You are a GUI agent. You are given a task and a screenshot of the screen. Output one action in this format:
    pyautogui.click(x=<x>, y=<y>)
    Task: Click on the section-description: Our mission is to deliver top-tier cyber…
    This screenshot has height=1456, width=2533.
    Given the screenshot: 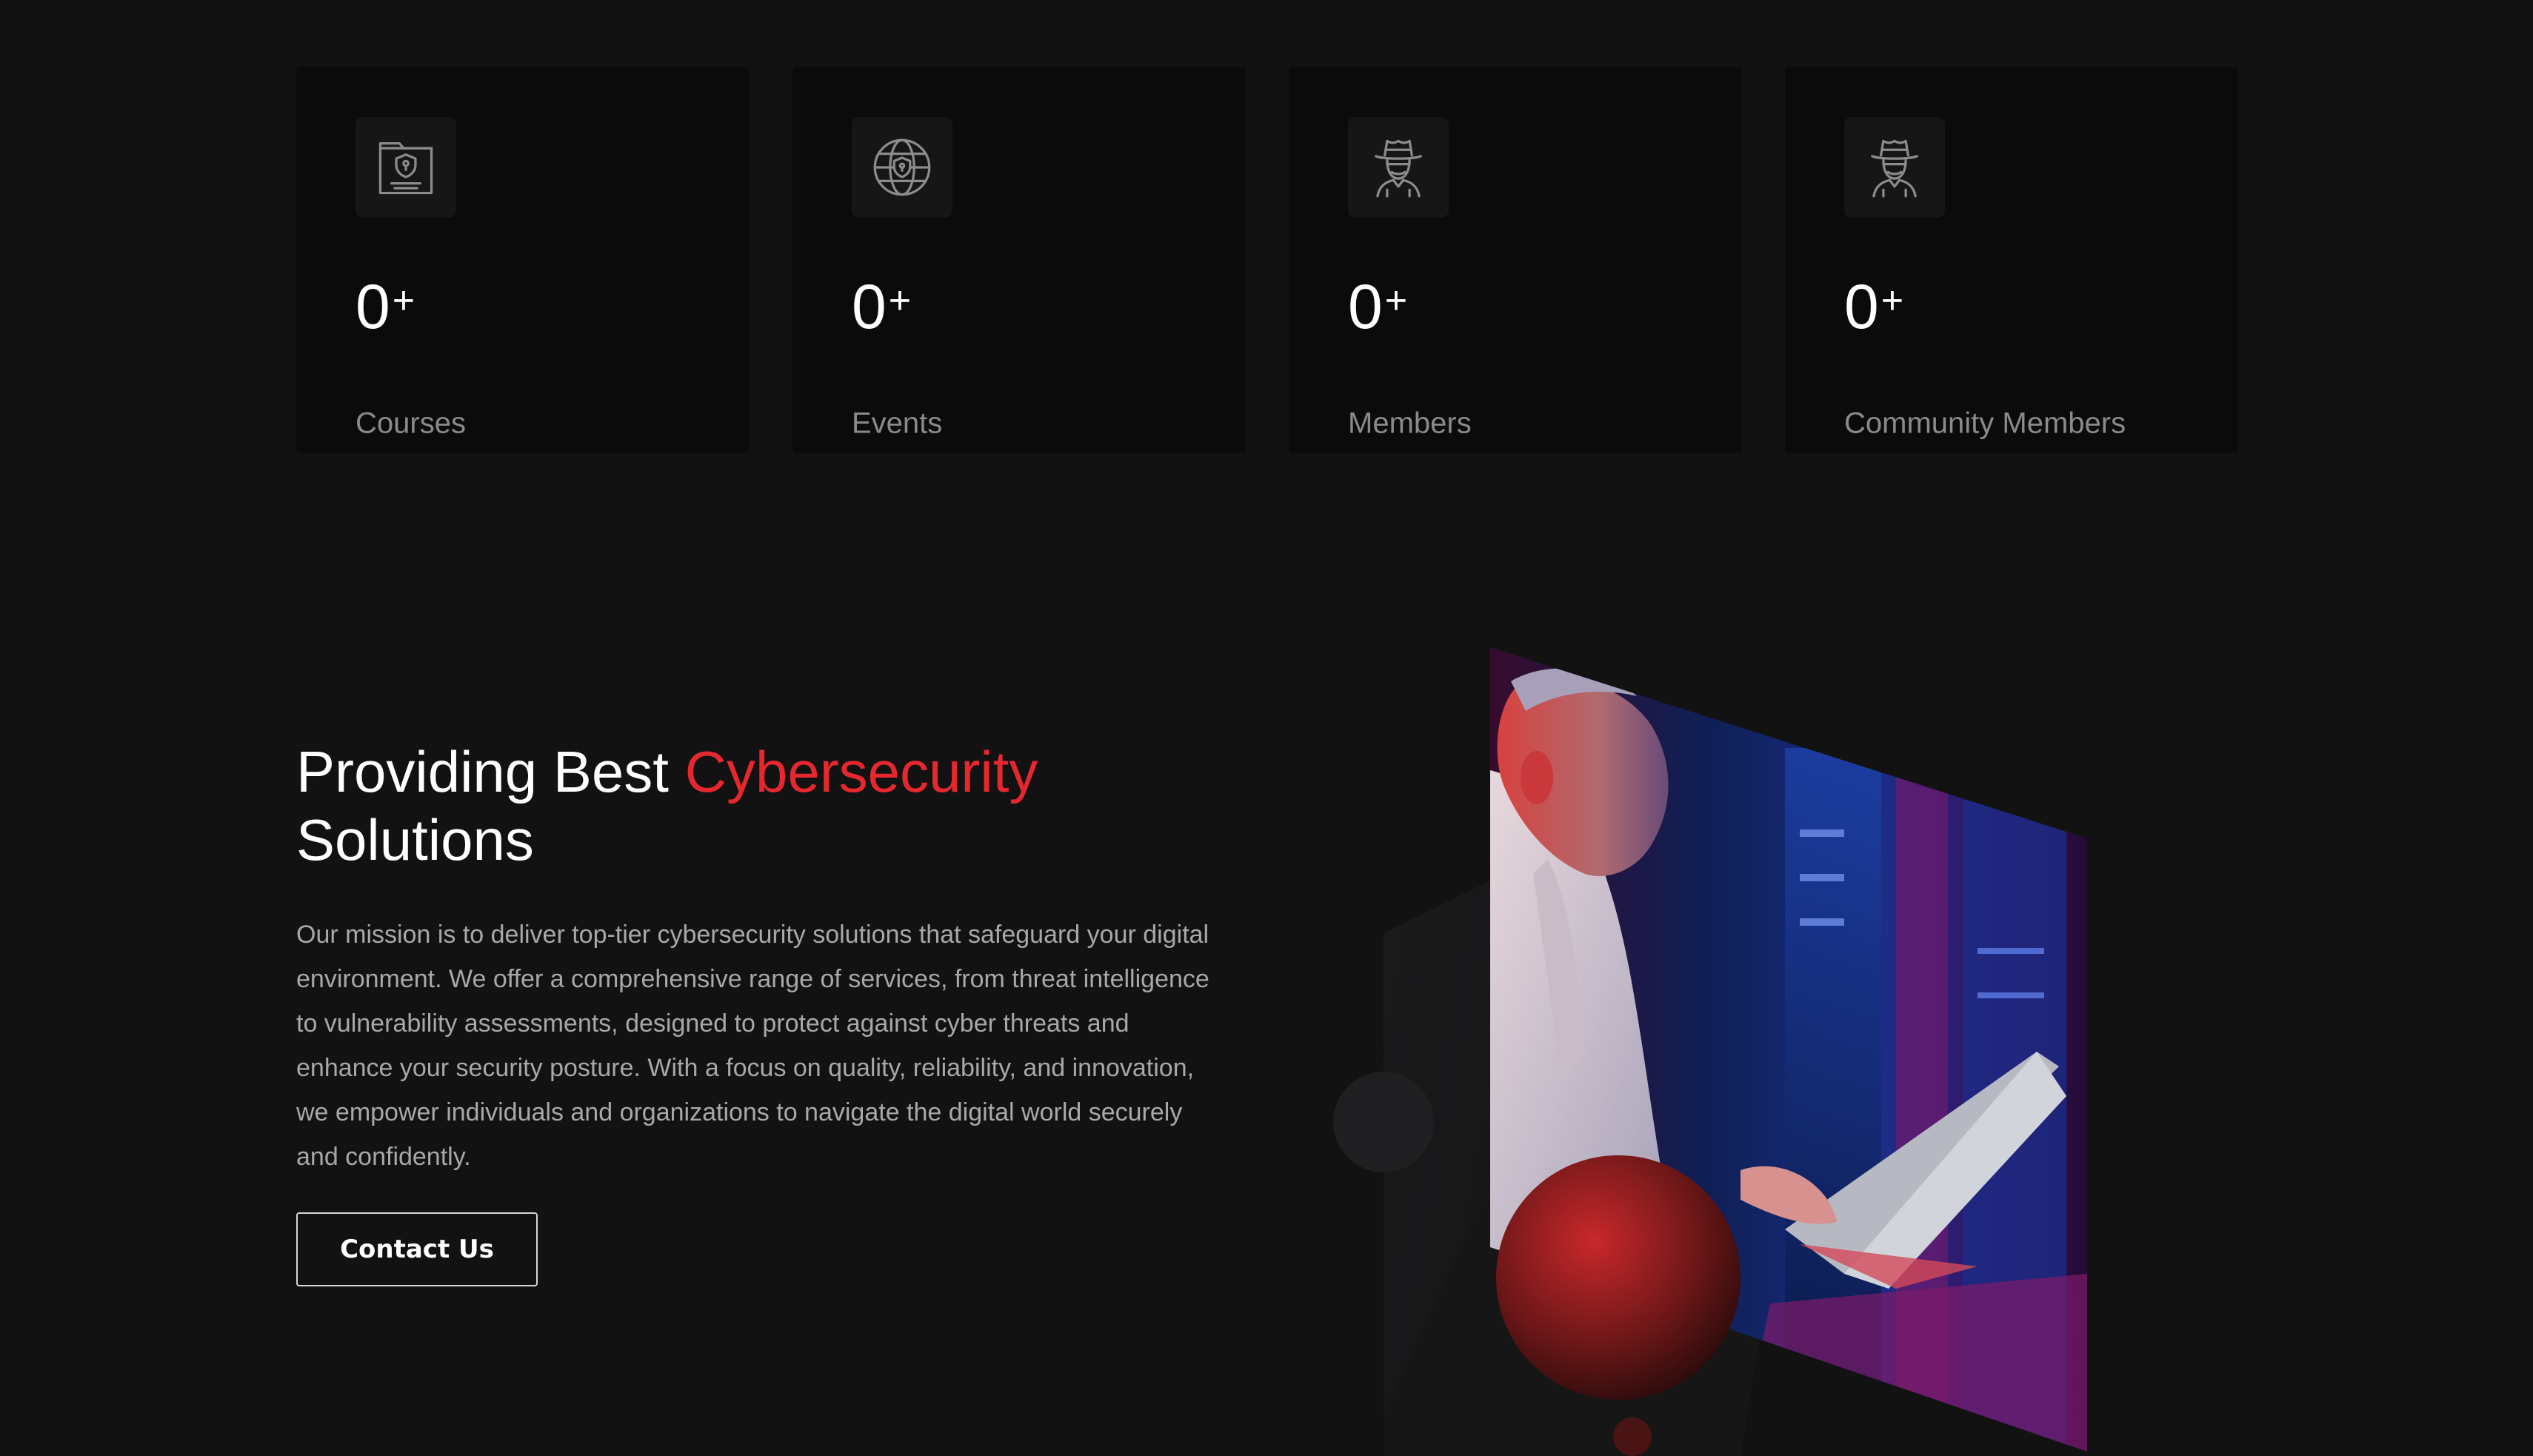 What is the action you would take?
    pyautogui.click(x=752, y=1046)
    